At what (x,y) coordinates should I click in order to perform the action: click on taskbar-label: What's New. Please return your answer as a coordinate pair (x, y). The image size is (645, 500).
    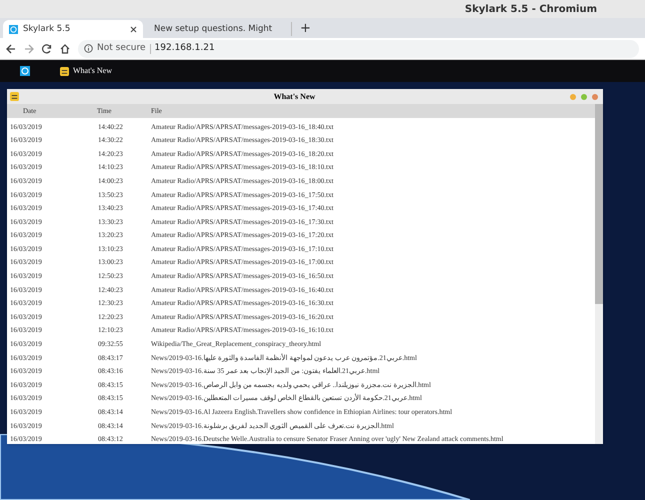
    Looking at the image, I should click on (92, 71).